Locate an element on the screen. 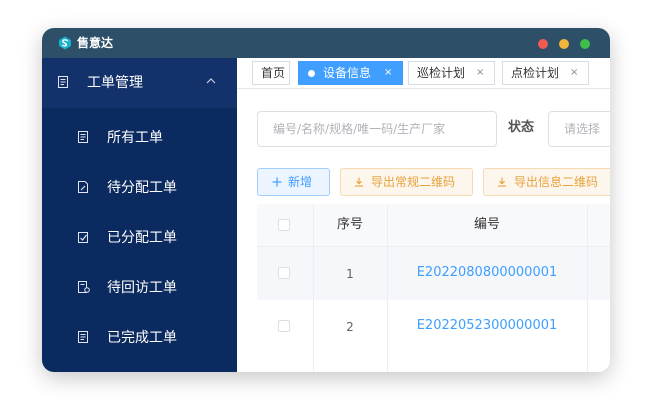  sidebar-item-pending-followup: 待回访工单 is located at coordinates (139, 288).